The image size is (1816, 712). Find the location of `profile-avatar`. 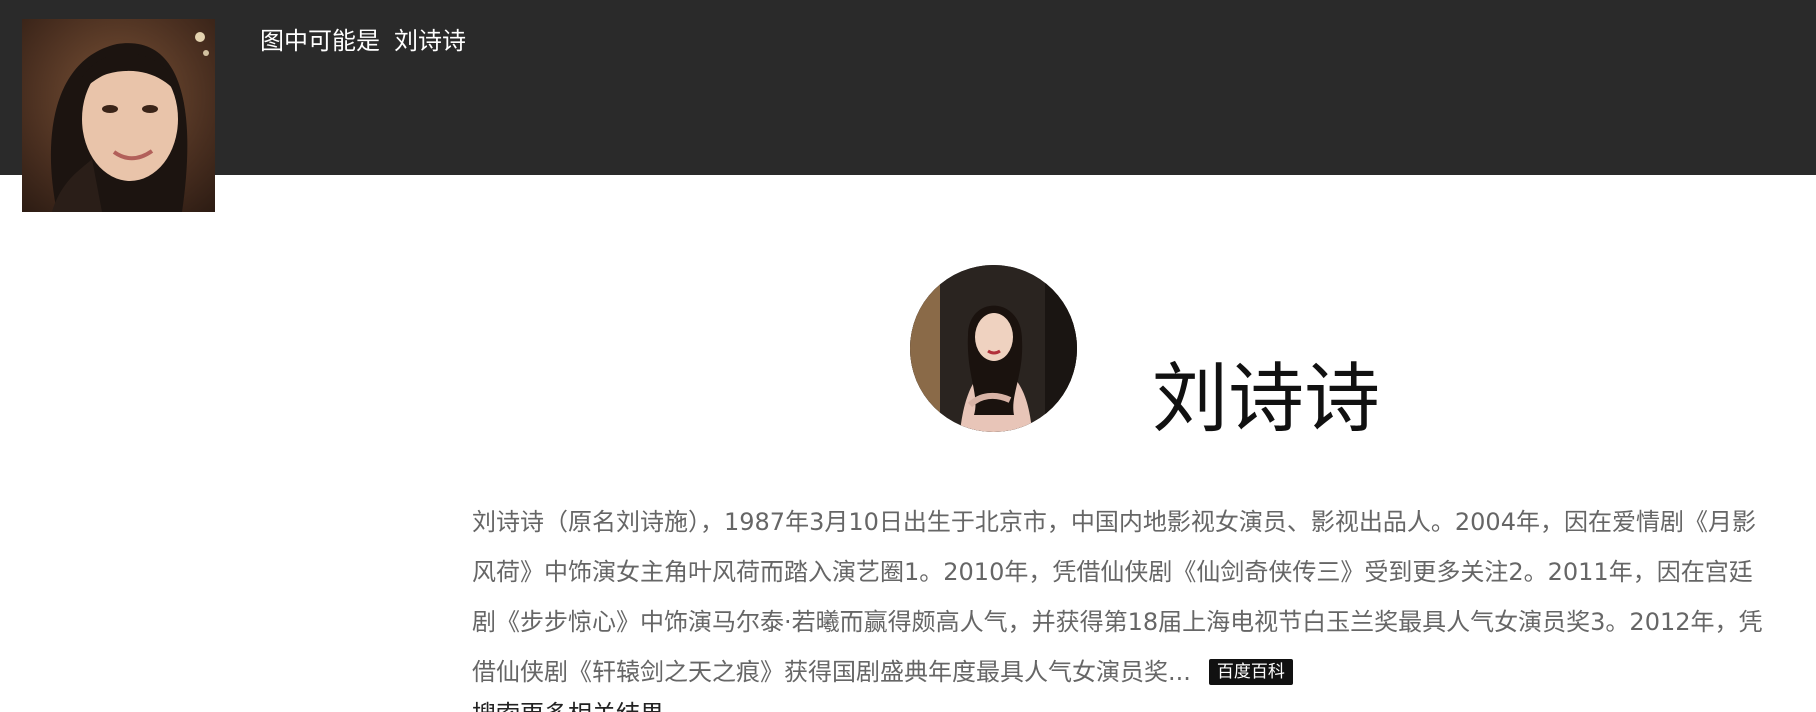

profile-avatar is located at coordinates (993, 348).